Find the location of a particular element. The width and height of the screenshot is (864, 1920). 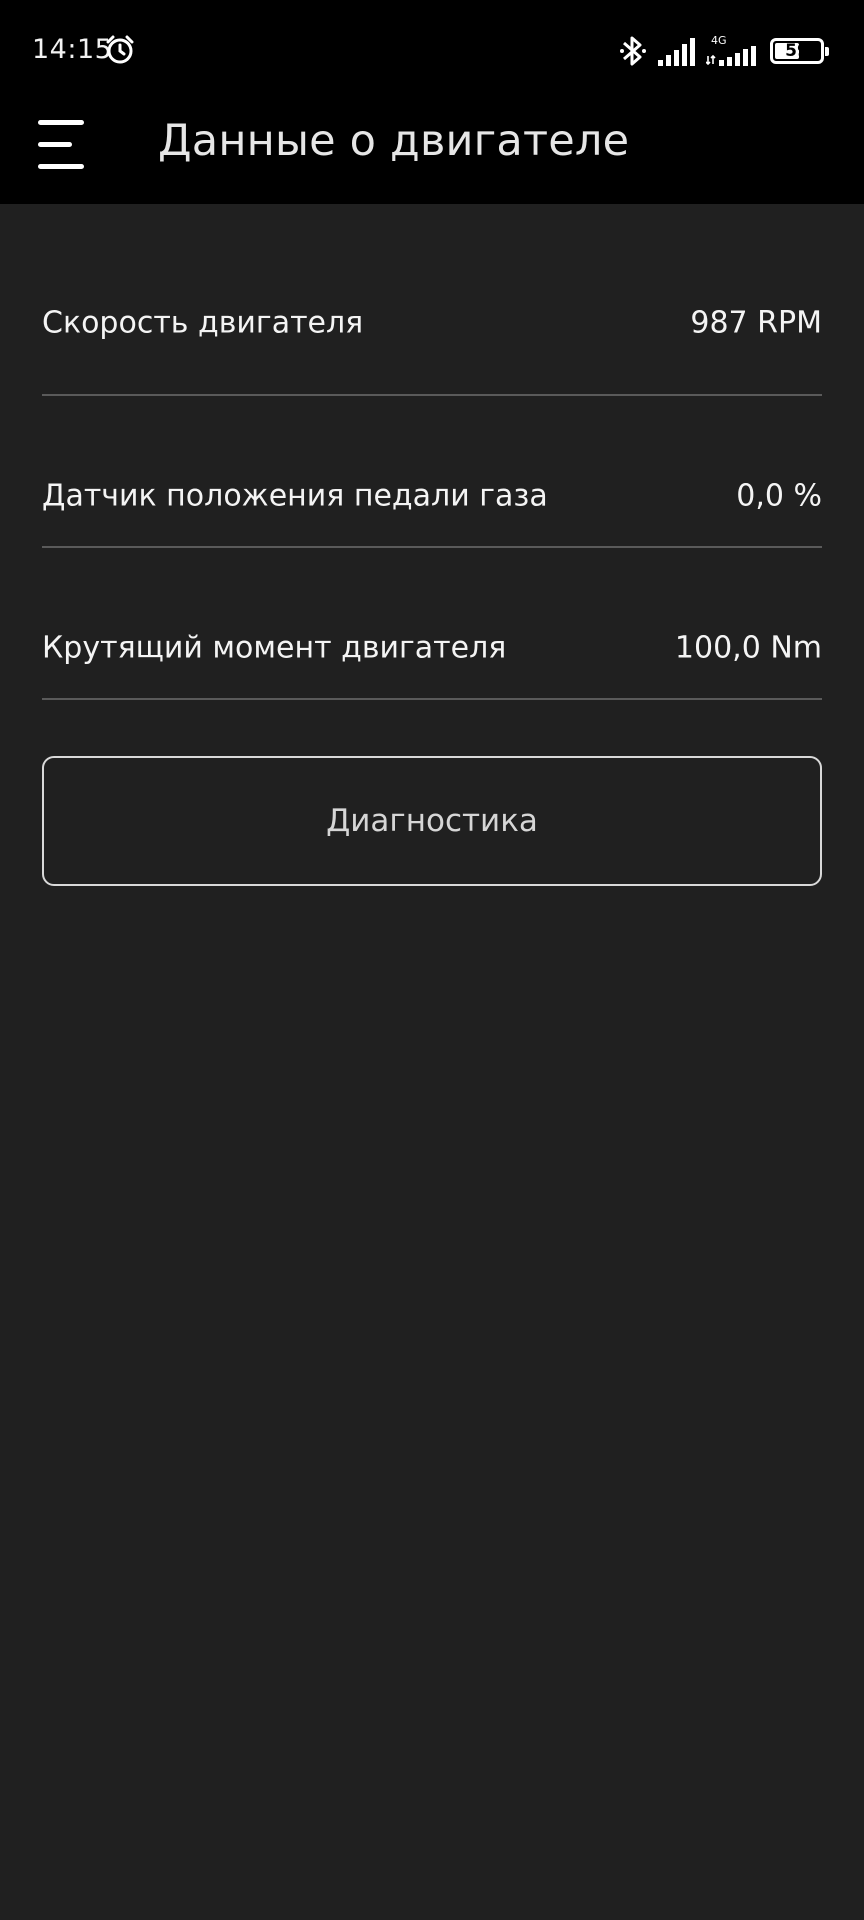

engine-speed-row: Скорость двигателя 987 RPM is located at coordinates (432, 300).